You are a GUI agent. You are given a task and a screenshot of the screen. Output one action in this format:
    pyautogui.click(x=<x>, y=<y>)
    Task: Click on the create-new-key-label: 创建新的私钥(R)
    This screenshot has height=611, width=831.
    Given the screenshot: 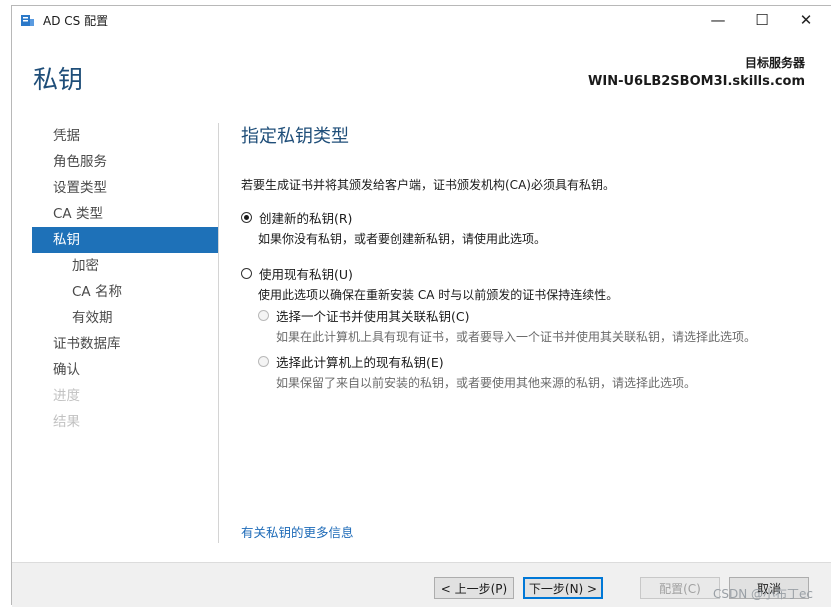 What is the action you would take?
    pyautogui.click(x=306, y=218)
    